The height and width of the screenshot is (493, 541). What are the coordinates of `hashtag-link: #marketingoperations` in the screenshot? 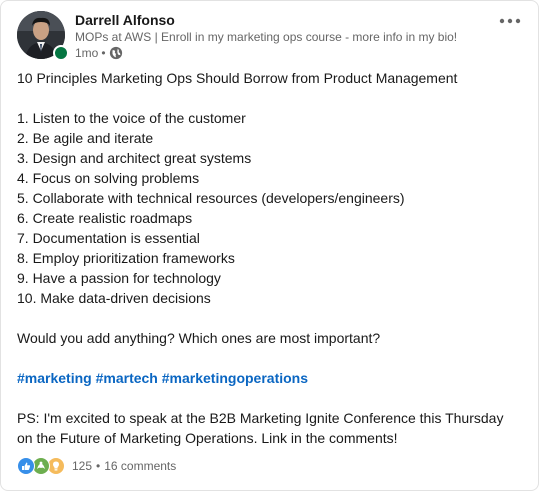 It's located at (235, 378).